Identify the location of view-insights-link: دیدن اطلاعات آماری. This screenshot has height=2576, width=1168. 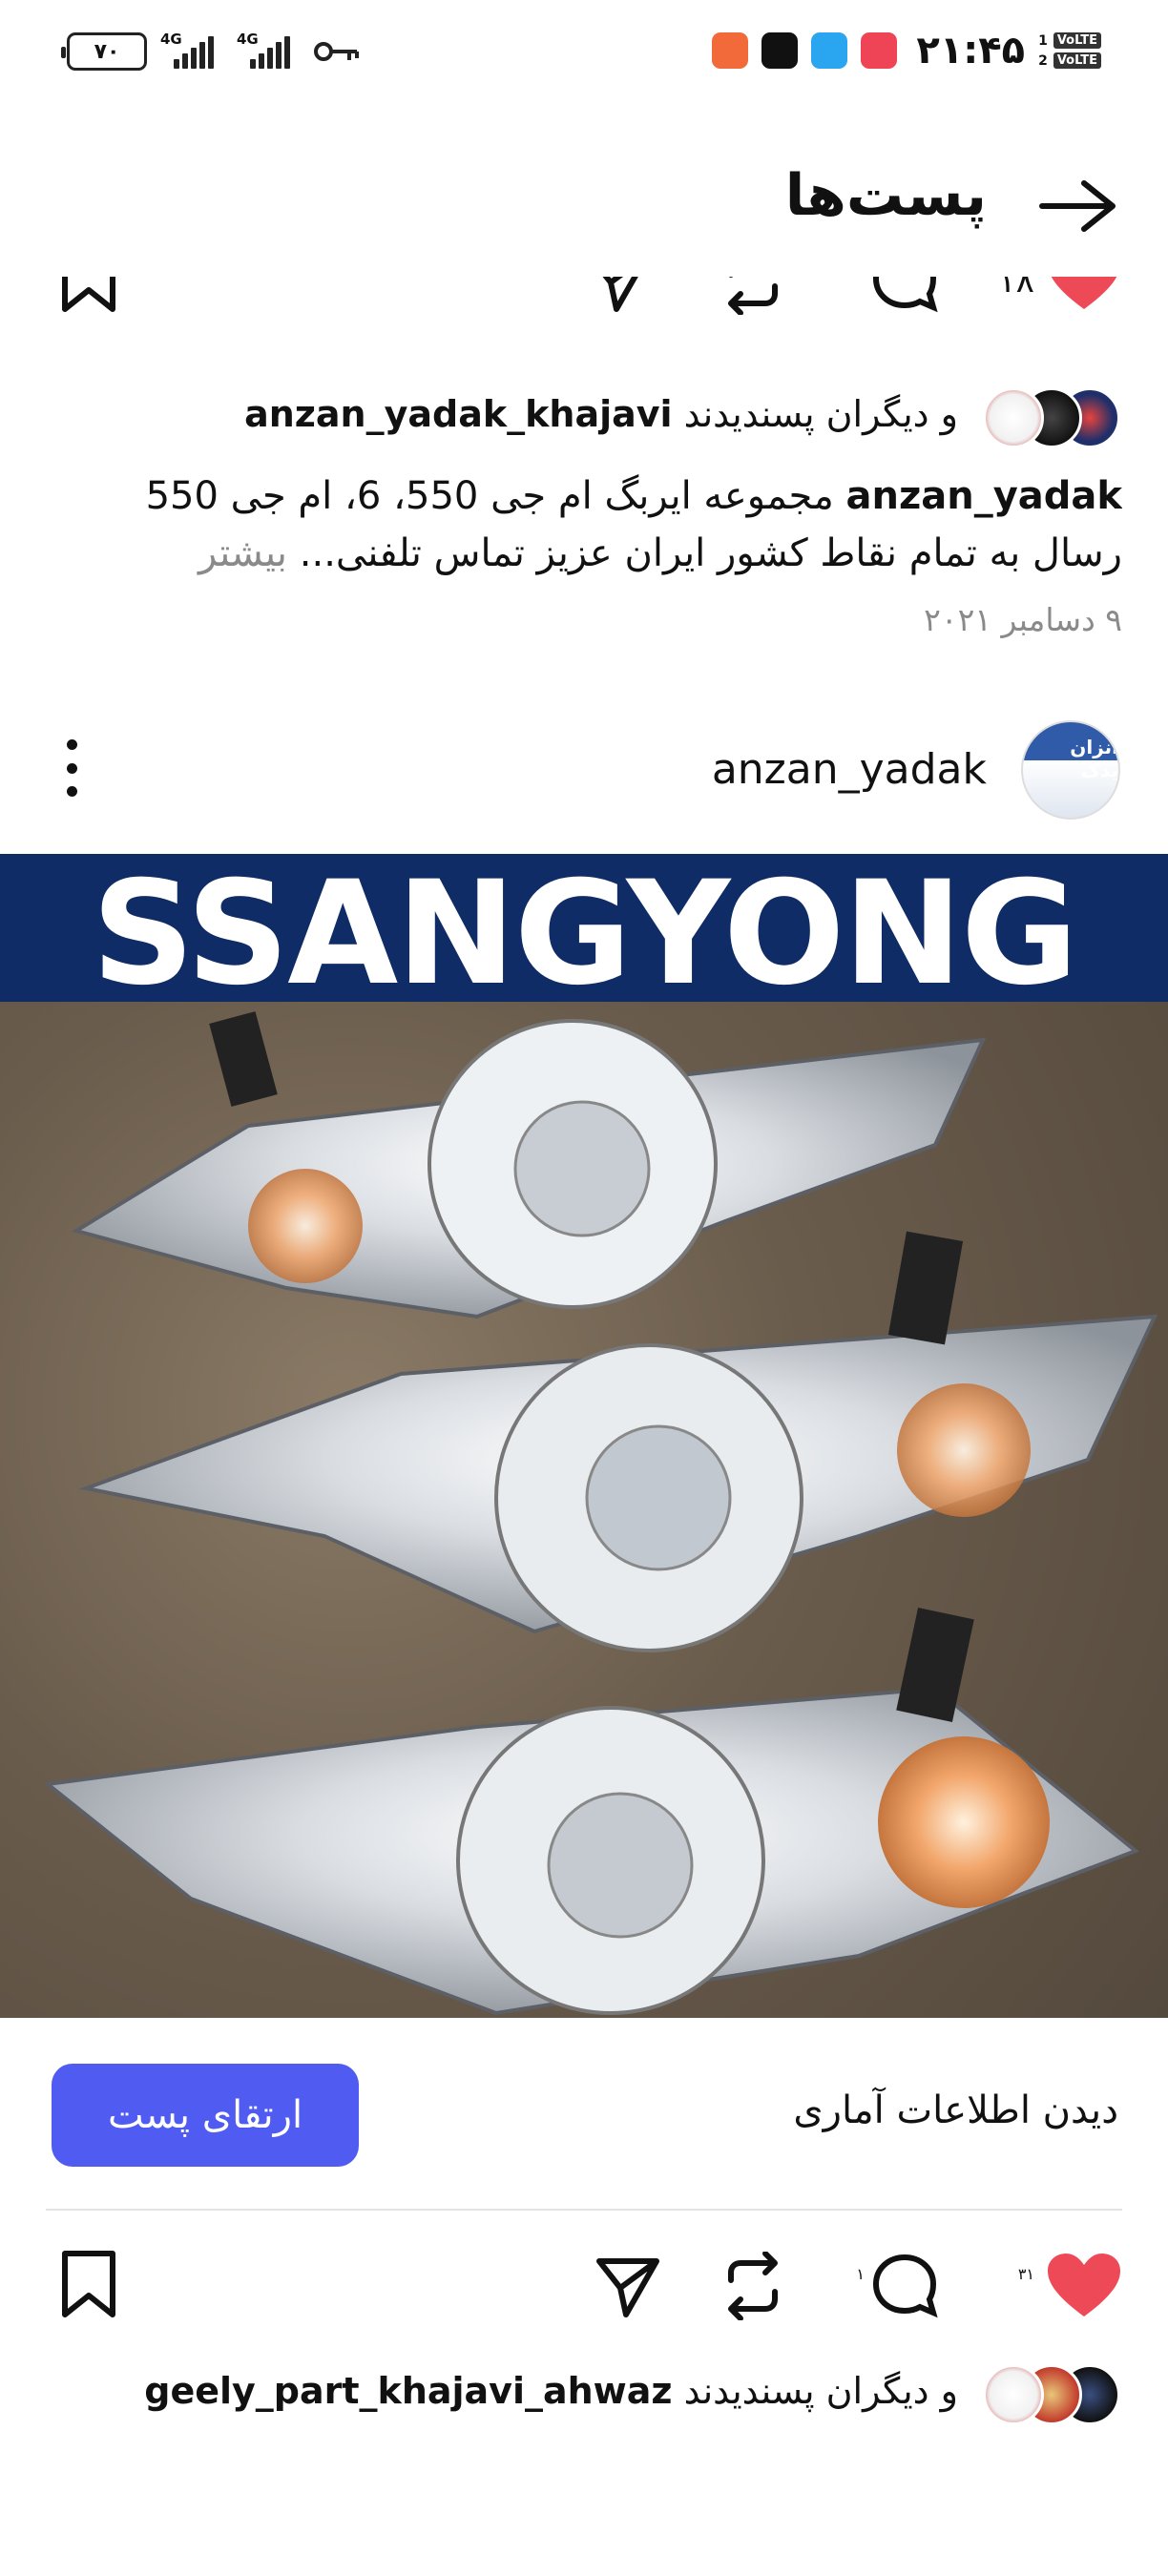
(956, 2110).